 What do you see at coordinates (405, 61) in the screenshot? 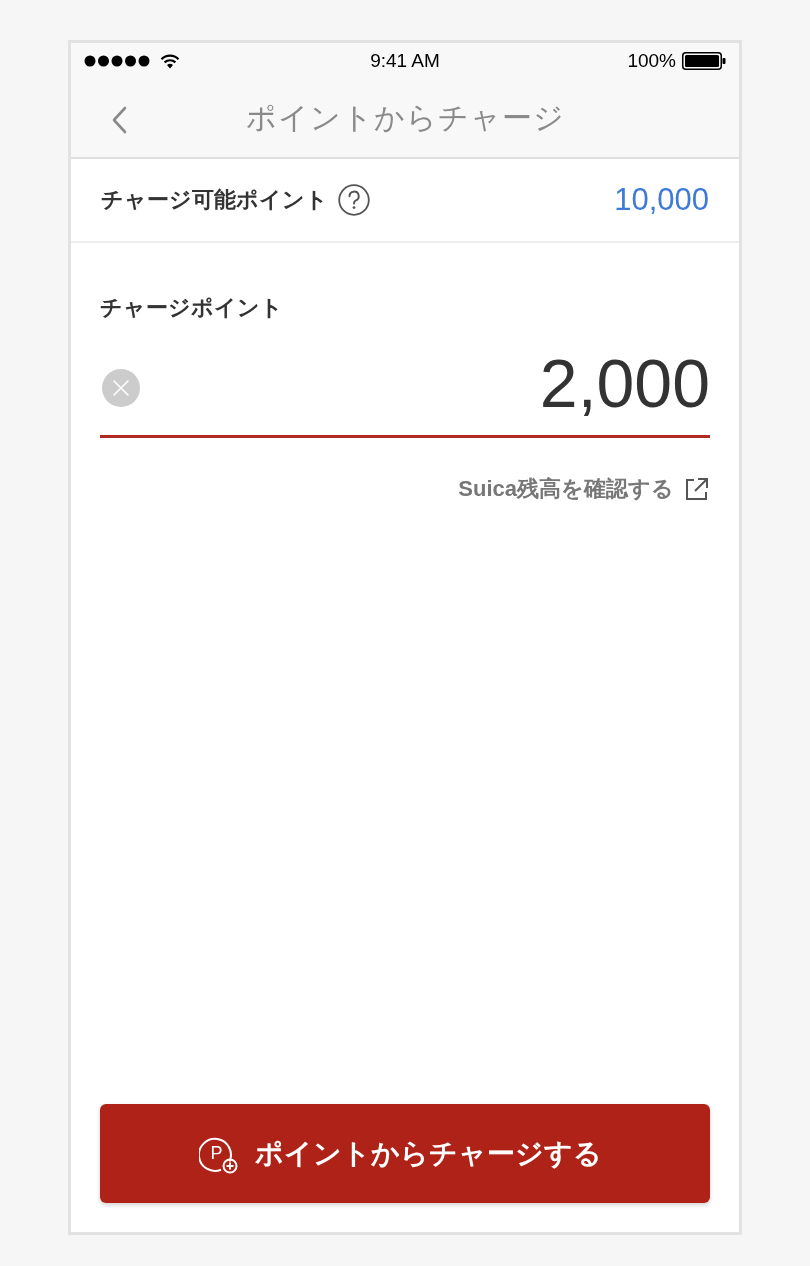
I see `status-time: 9:41 AM` at bounding box center [405, 61].